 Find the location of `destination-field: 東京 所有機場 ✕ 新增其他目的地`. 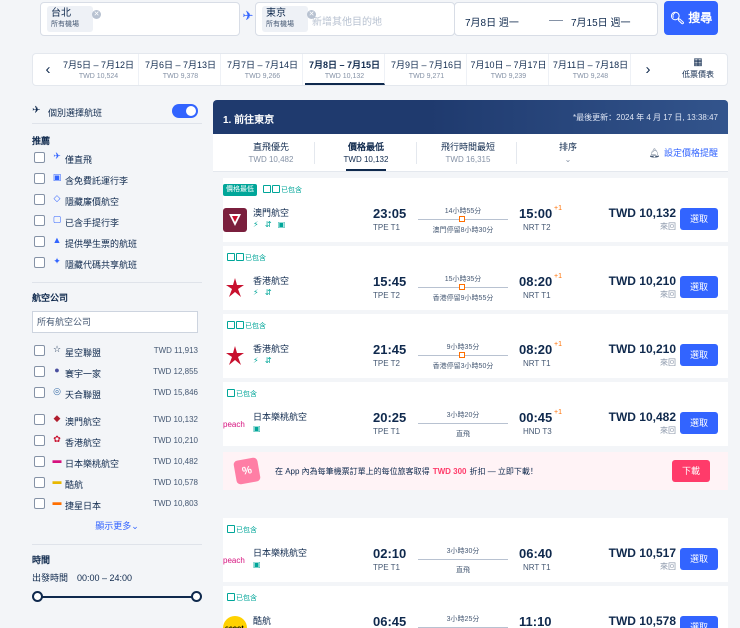

destination-field: 東京 所有機場 ✕ 新增其他目的地 is located at coordinates (355, 19).